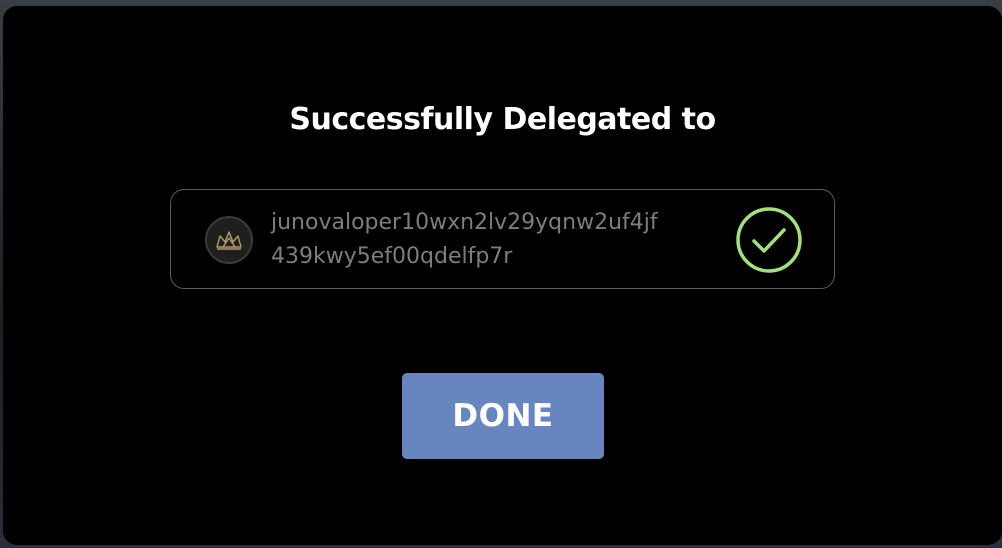 The image size is (1002, 548). I want to click on check-circle-icon, so click(769, 240).